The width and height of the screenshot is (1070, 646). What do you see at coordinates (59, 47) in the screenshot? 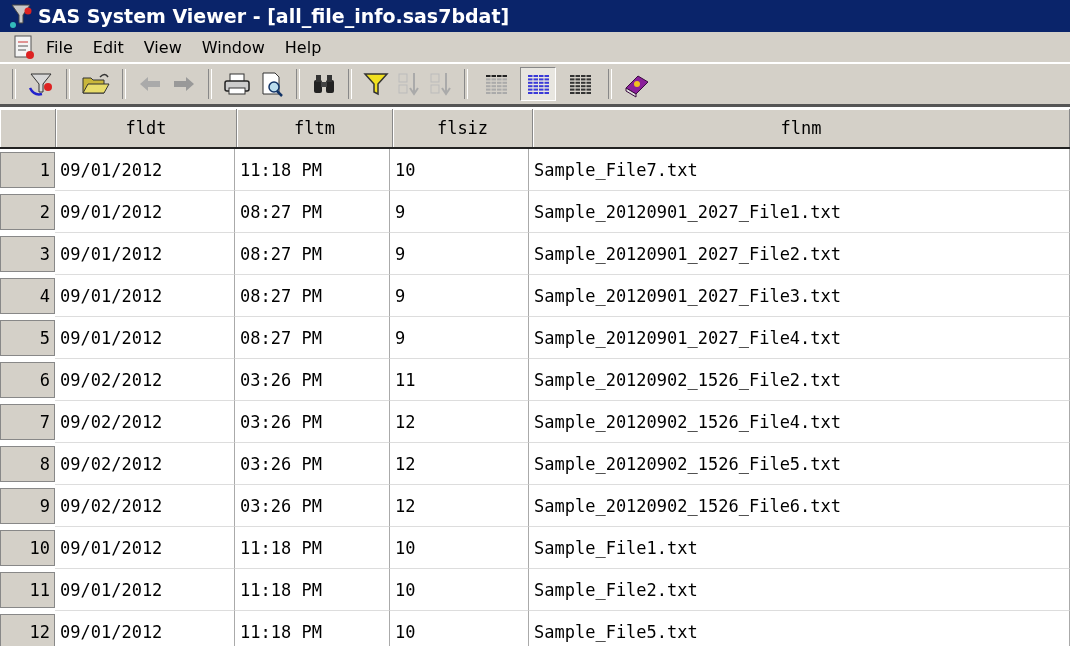
I see `menu-item: File` at bounding box center [59, 47].